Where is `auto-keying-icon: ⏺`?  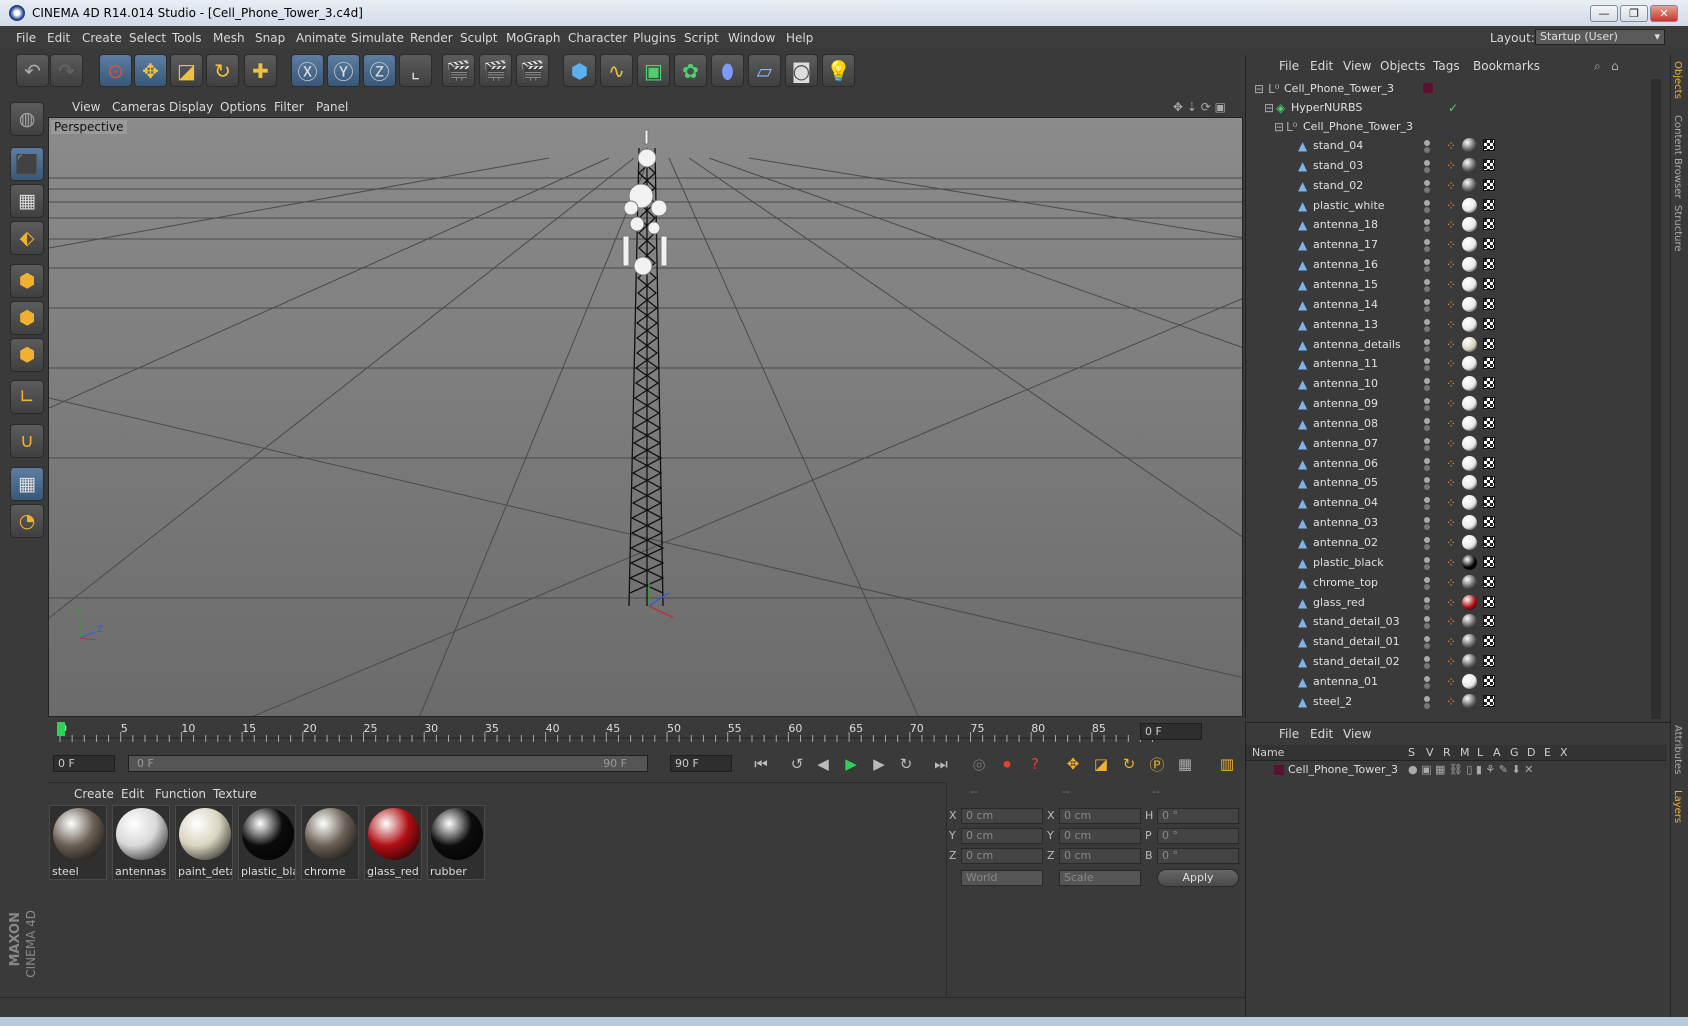
auto-keying-icon: ⏺ is located at coordinates (1007, 764).